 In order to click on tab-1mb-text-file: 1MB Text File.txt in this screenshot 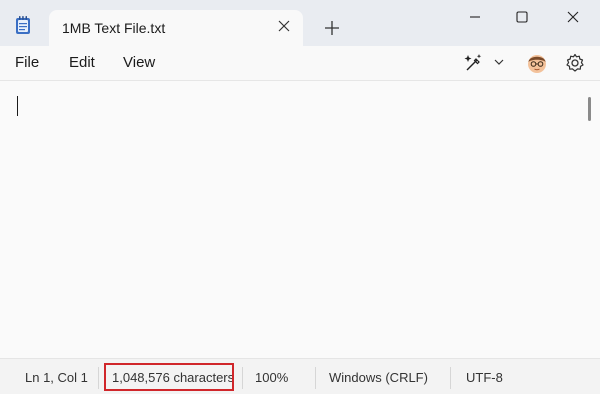, I will do `click(176, 28)`.